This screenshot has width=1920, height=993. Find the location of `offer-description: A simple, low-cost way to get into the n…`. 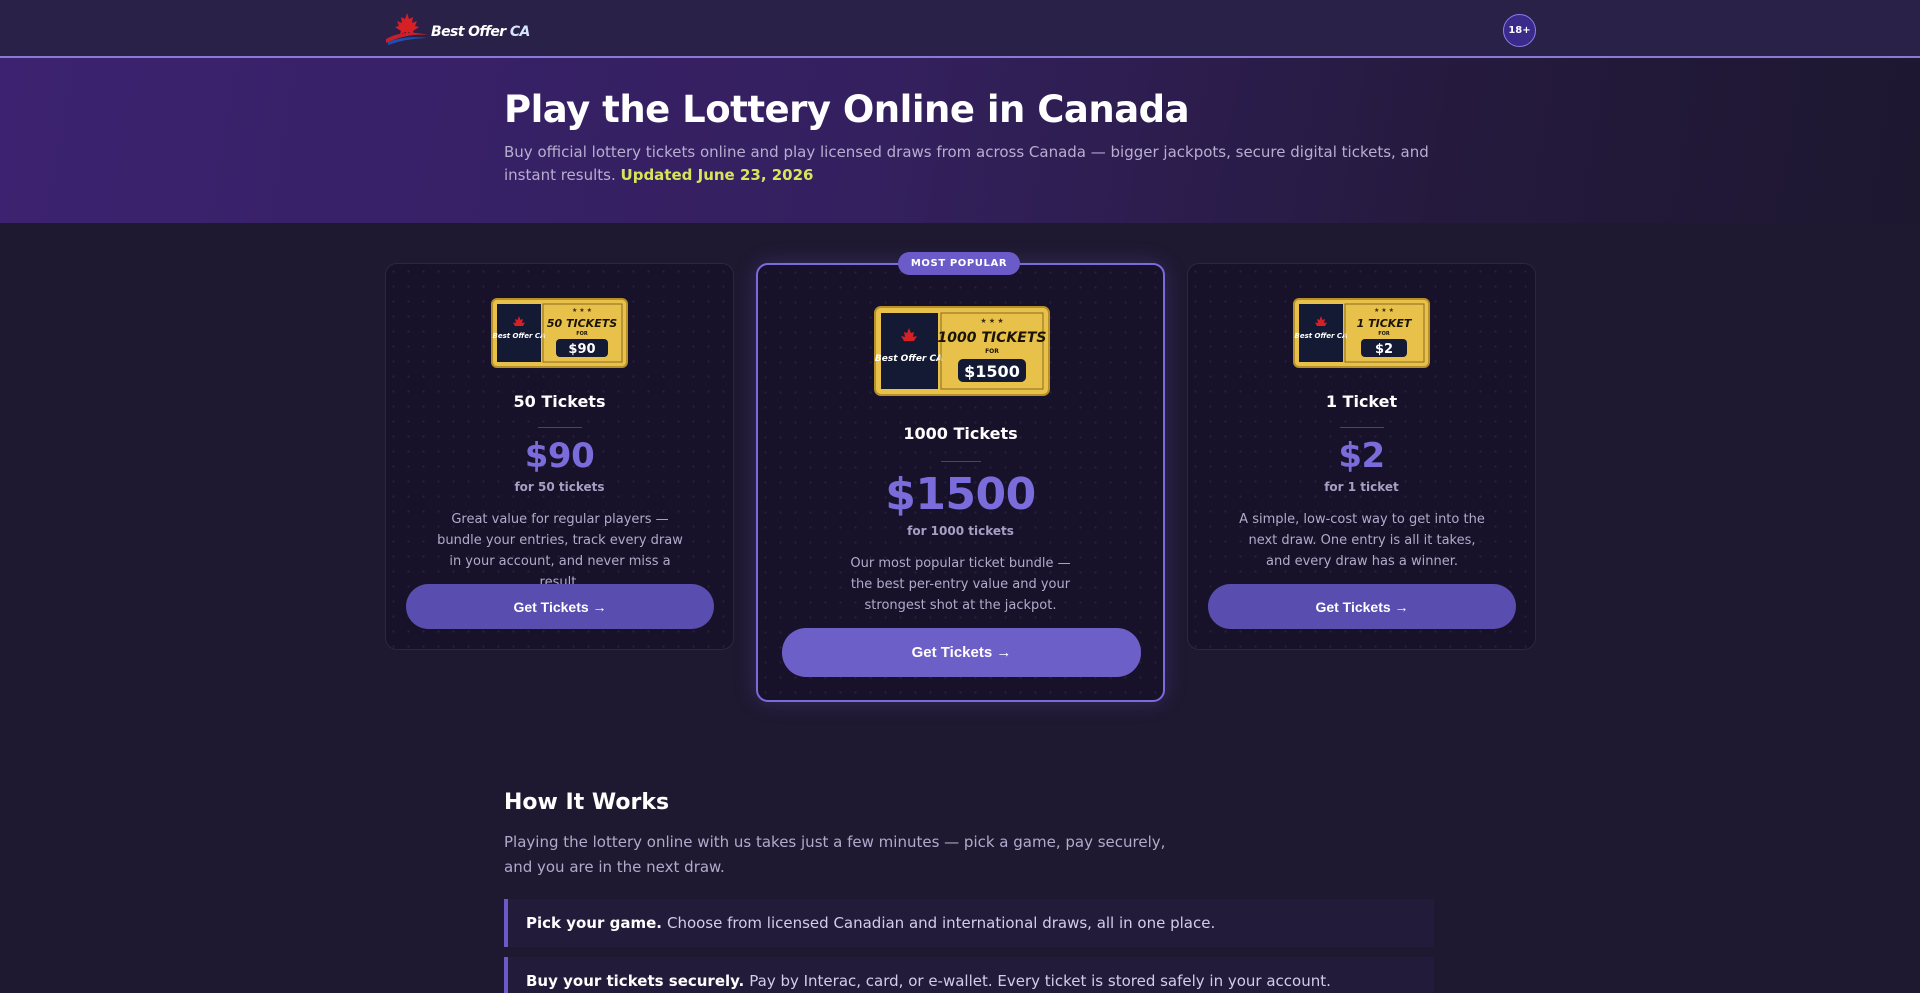

offer-description: A simple, low-cost way to get into the n… is located at coordinates (1362, 540).